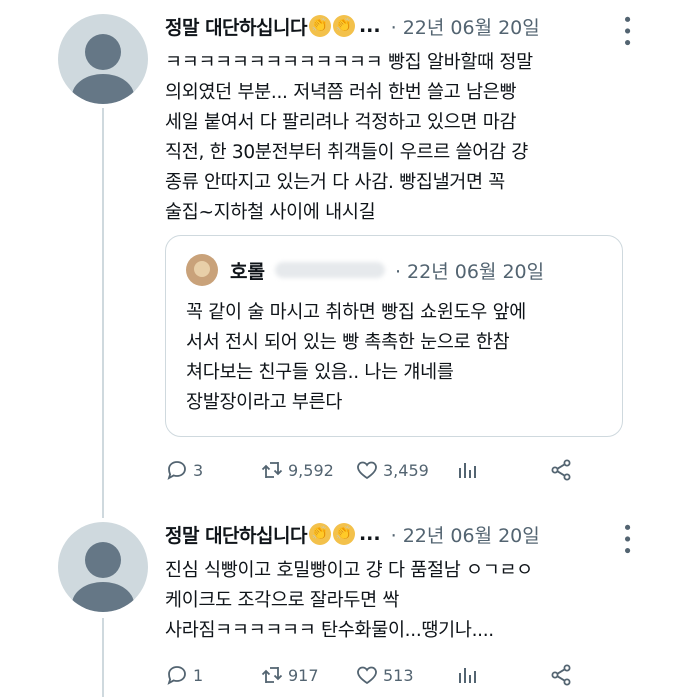 The height and width of the screenshot is (697, 680). I want to click on quote-header: 호롤 · 22년 06월 20일, so click(365, 270).